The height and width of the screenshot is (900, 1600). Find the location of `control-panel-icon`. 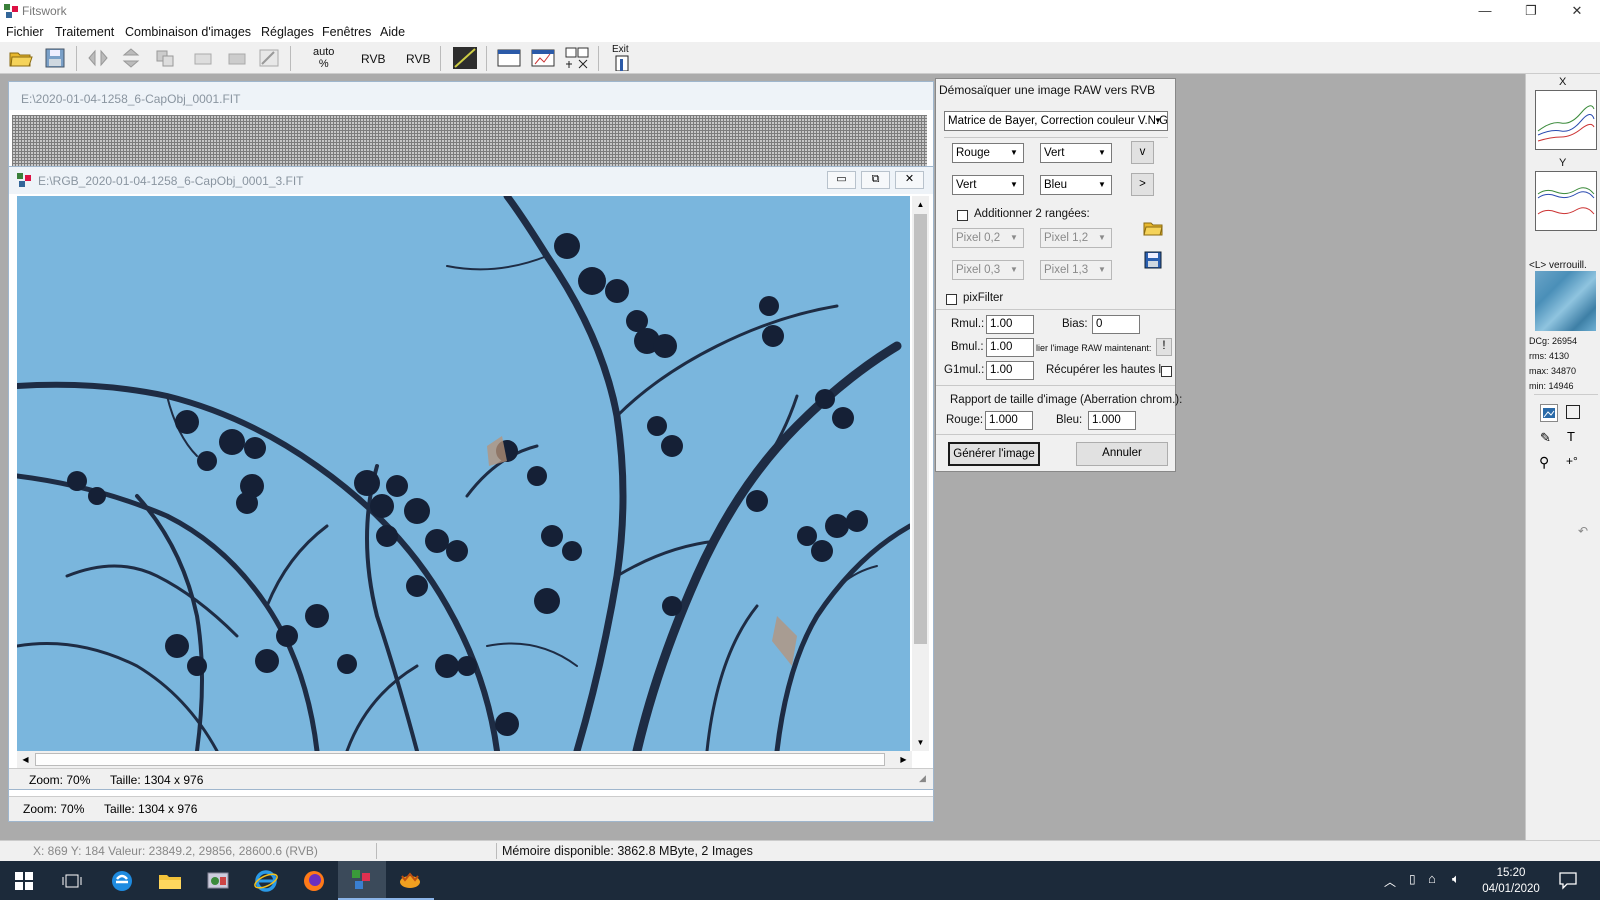

control-panel-icon is located at coordinates (218, 880).